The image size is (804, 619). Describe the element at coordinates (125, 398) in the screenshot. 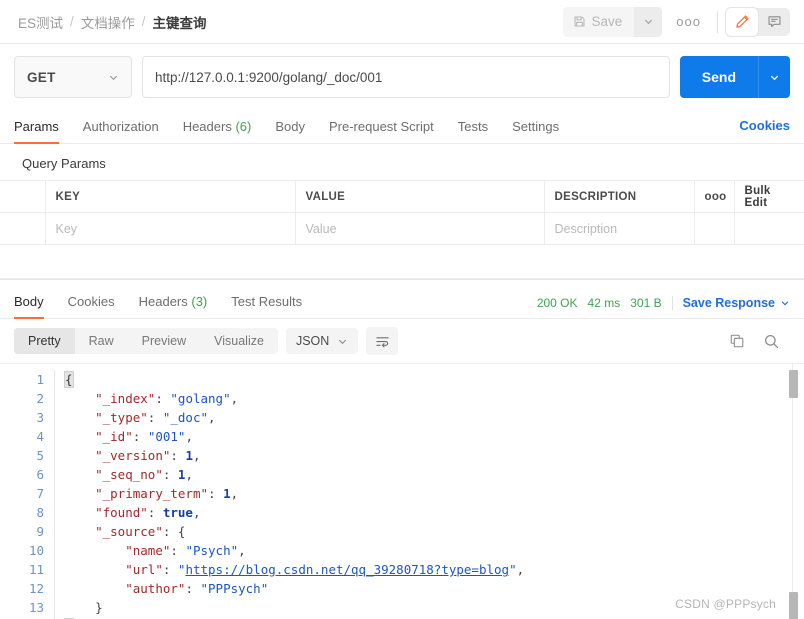

I see `code-token: "_index"` at that location.